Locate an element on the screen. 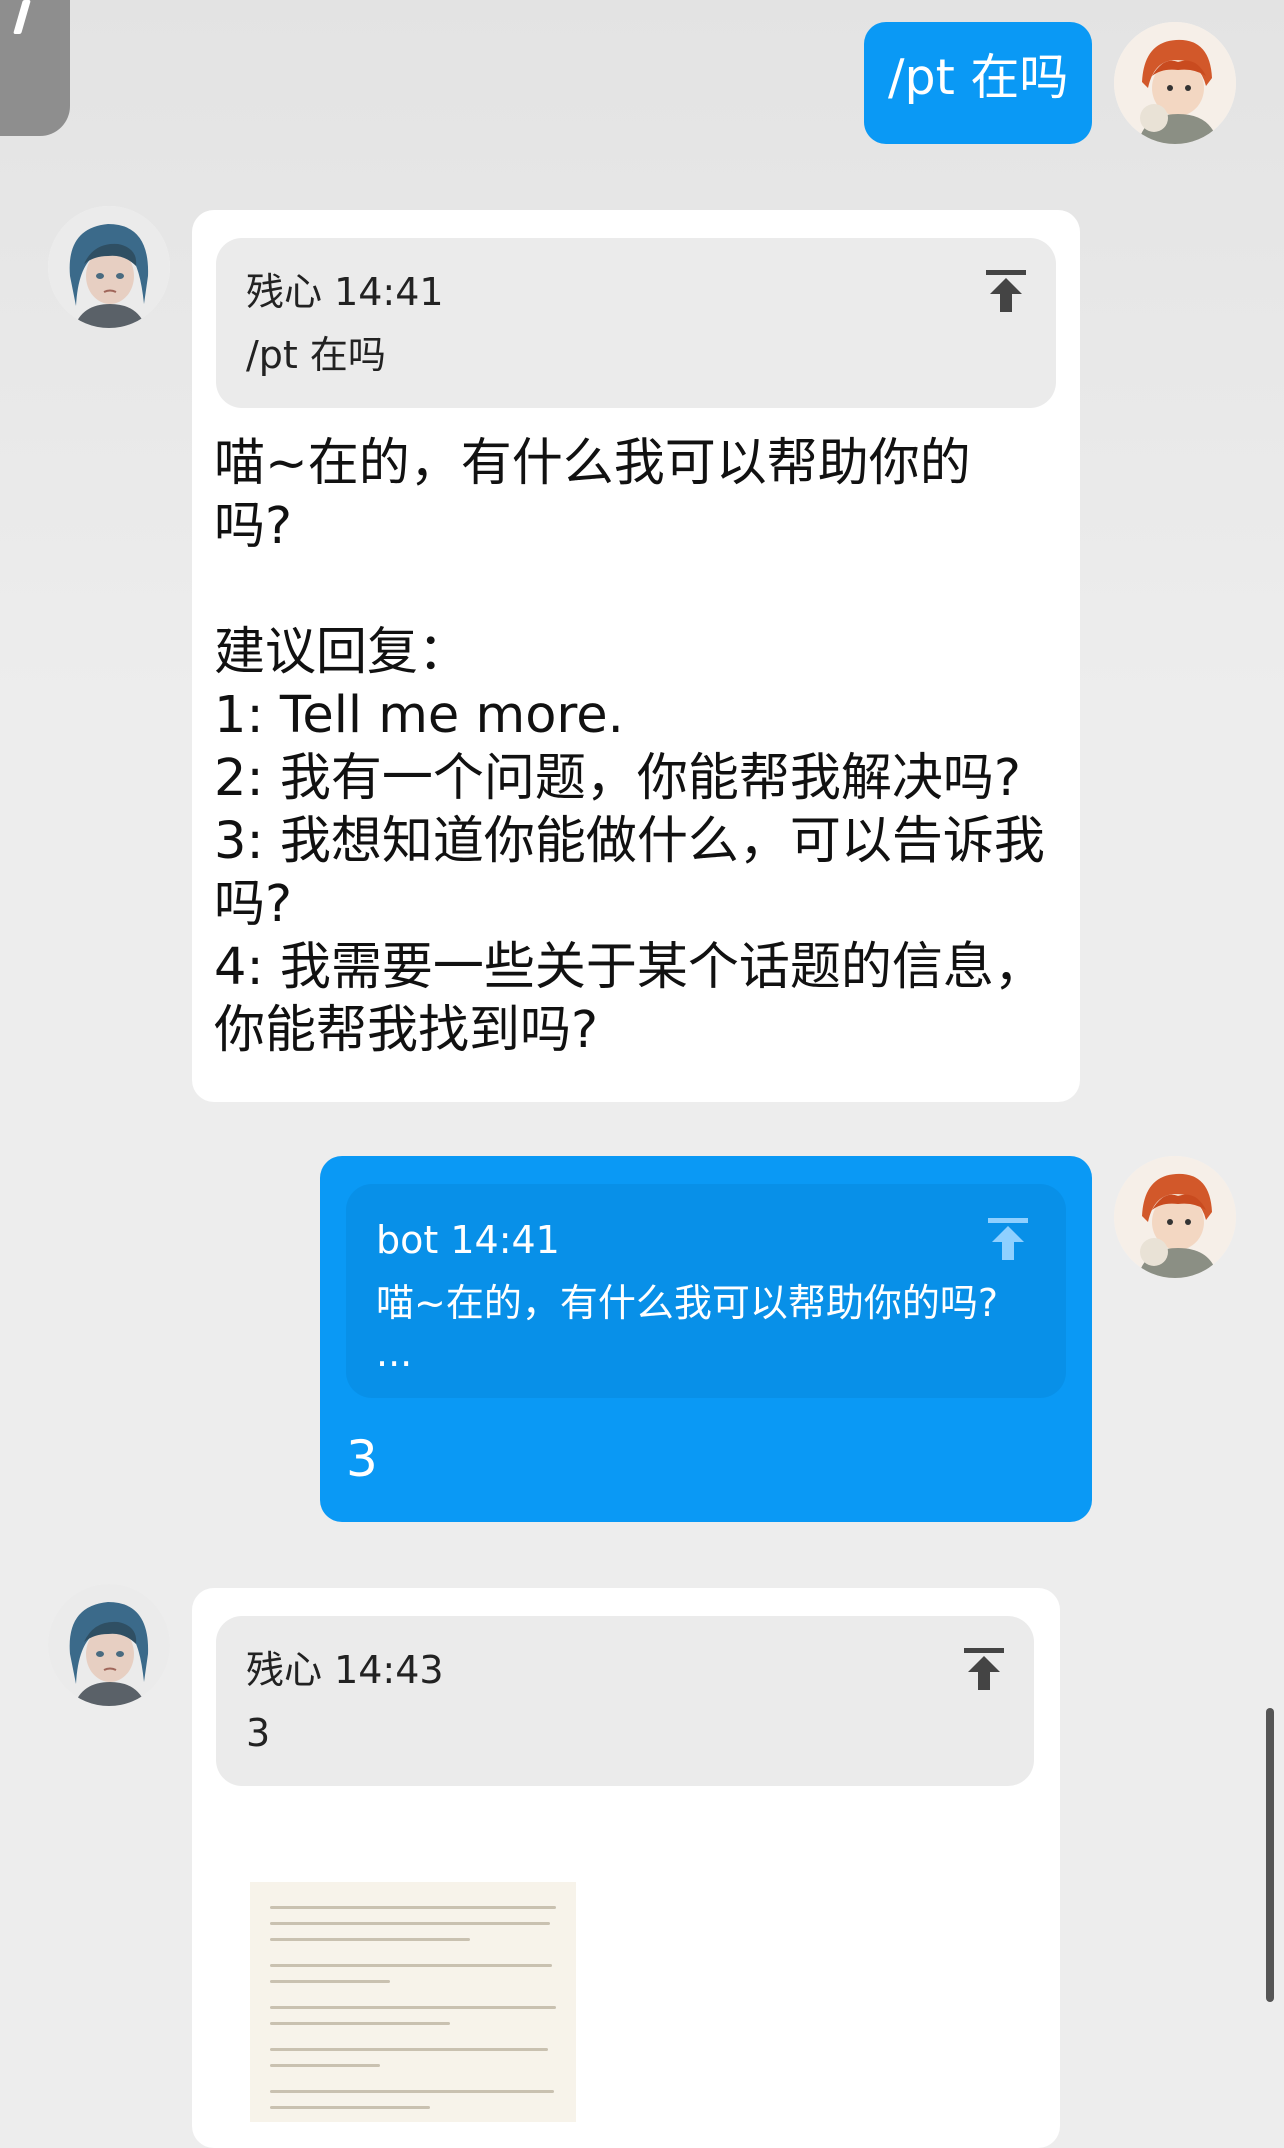  quoted-message: 残心 14:41 /pt 在吗 is located at coordinates (636, 323).